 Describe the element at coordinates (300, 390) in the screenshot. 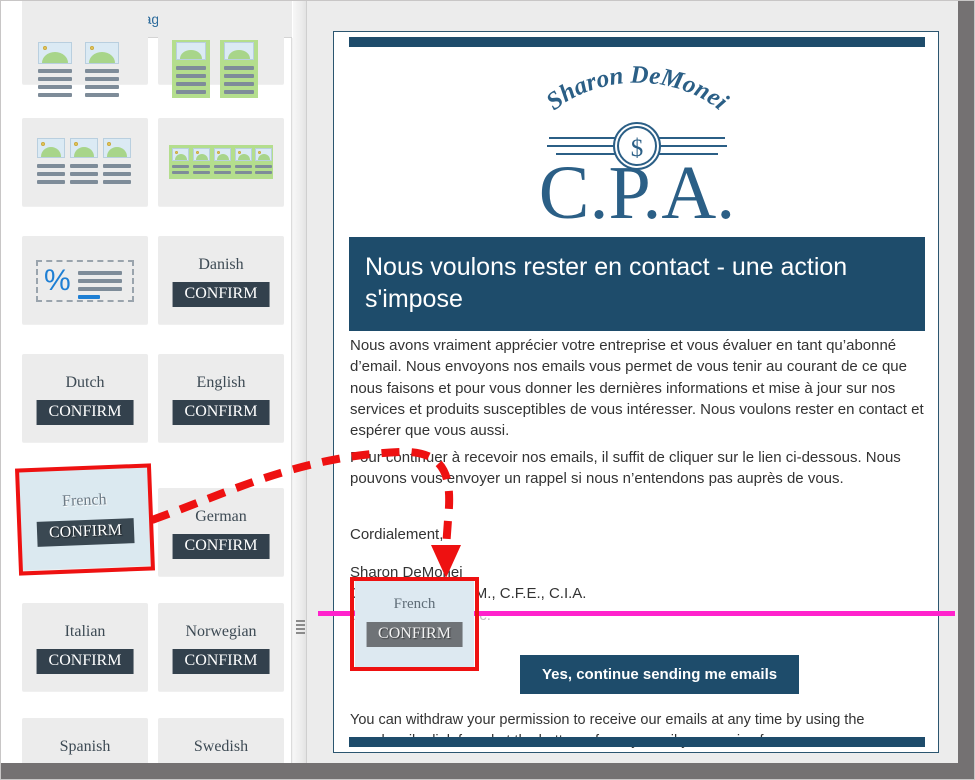

I see `panel-splitter` at that location.